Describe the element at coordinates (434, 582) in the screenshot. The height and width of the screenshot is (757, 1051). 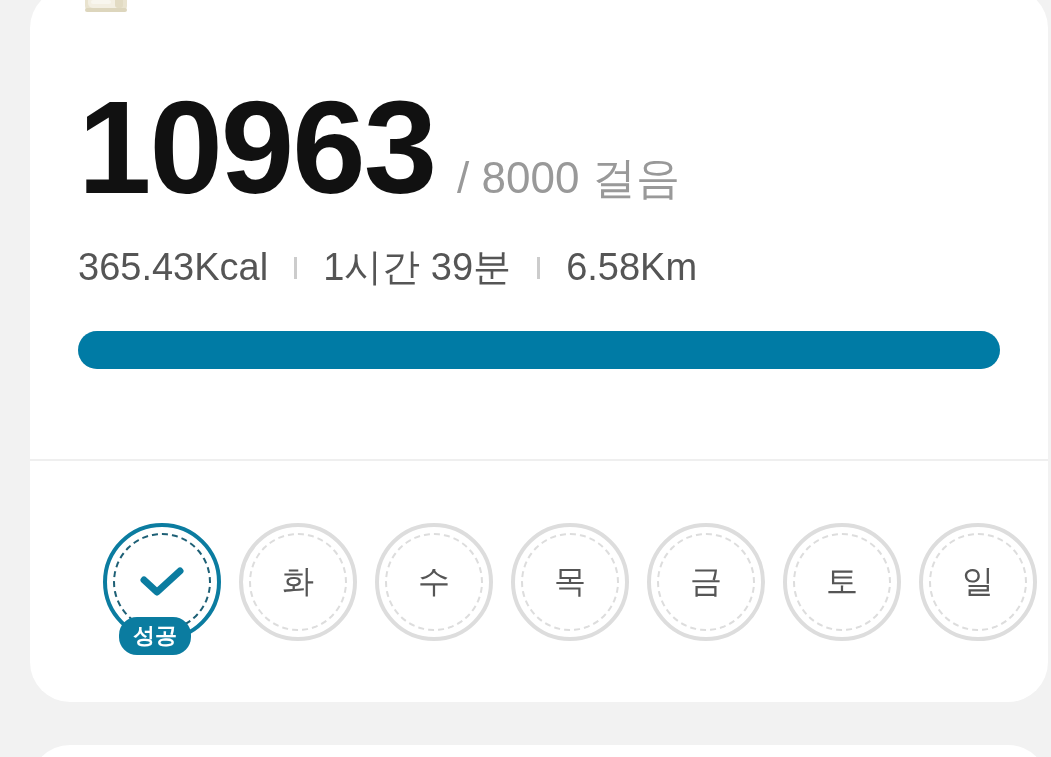
I see `day-circle: 수` at that location.